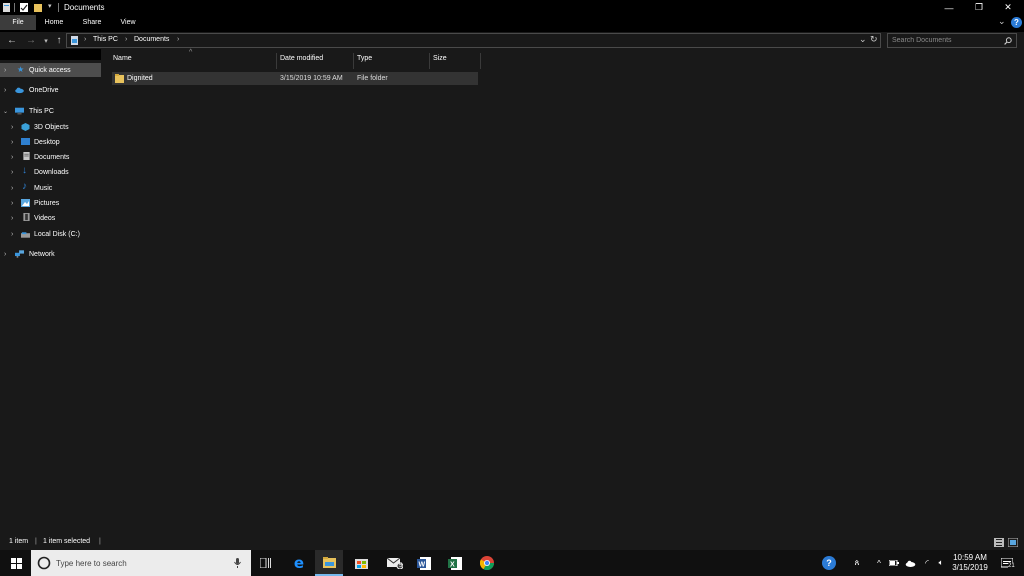  What do you see at coordinates (50, 6) in the screenshot?
I see `customize-quick-access-icon: ▾` at bounding box center [50, 6].